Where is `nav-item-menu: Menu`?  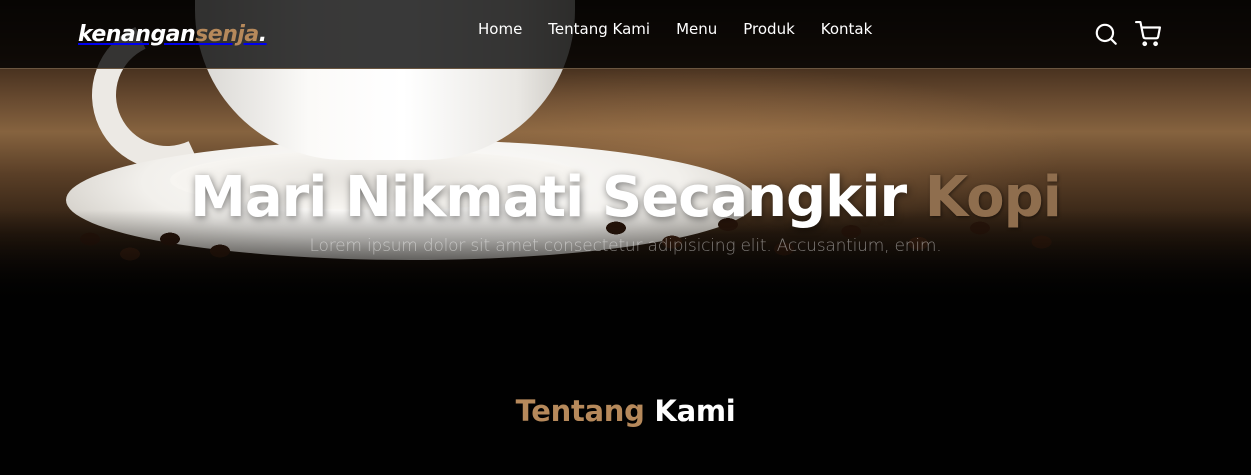
nav-item-menu: Menu is located at coordinates (696, 29).